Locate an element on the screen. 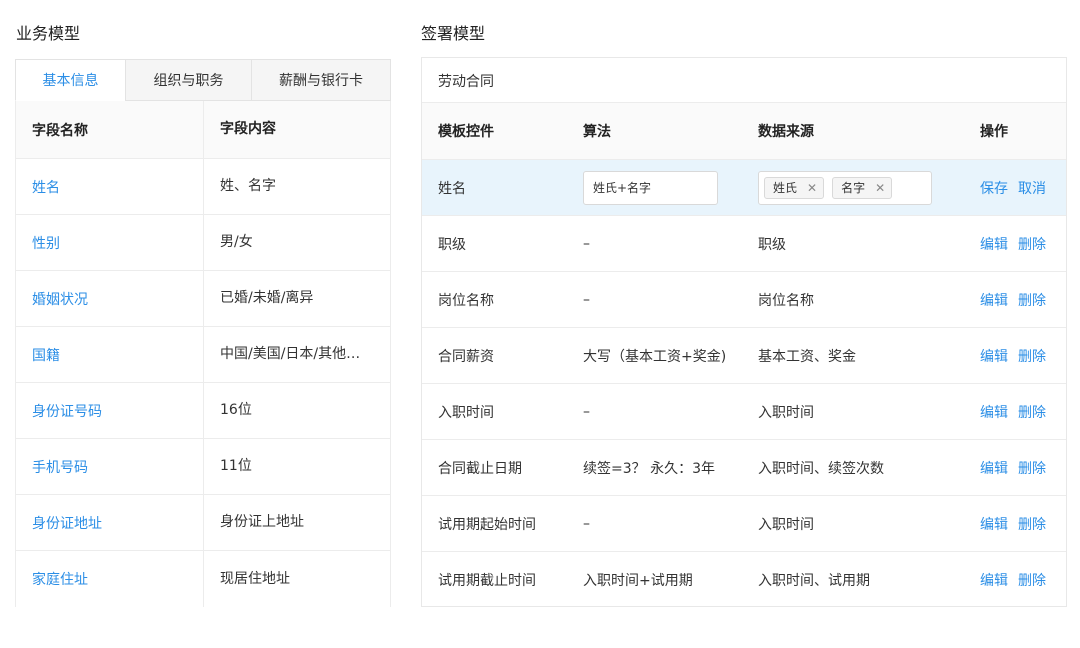  field-name-cell: 家庭住址 is located at coordinates (109, 579).